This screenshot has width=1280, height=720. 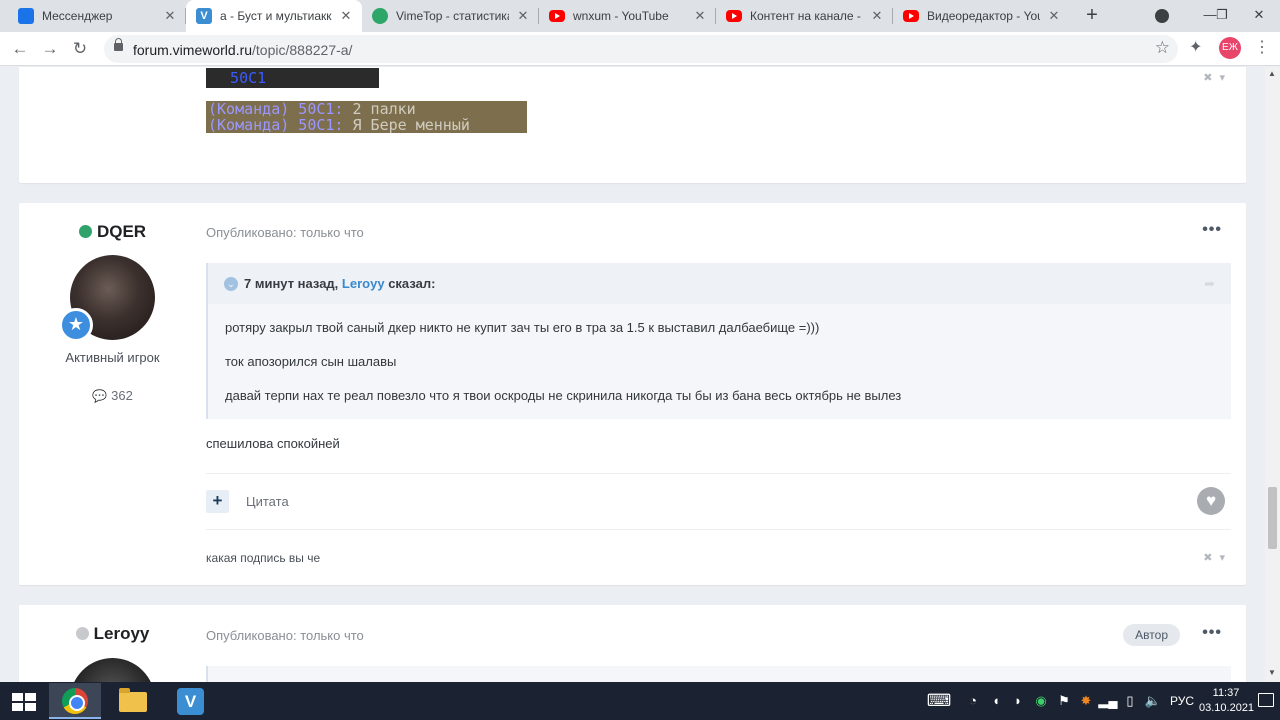 I want to click on scroll-up-icon: ▲, so click(x=1272, y=73).